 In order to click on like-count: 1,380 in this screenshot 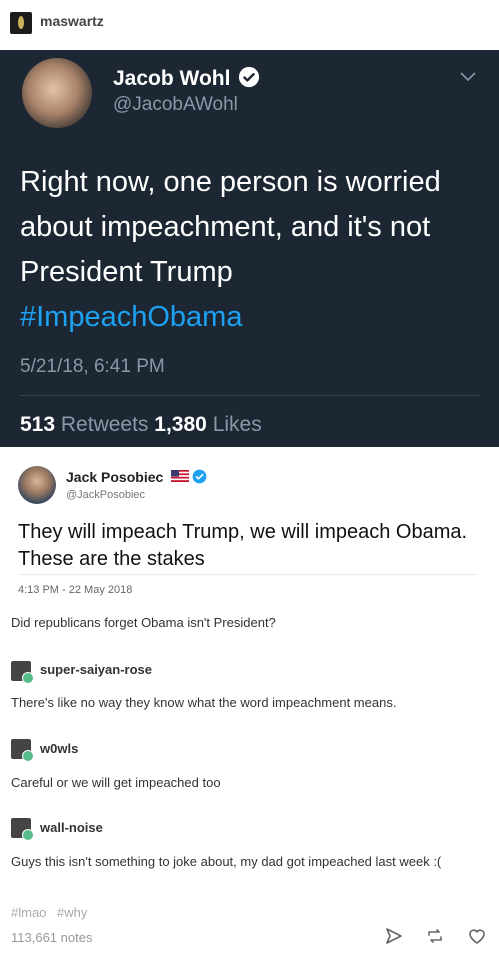, I will do `click(180, 424)`.